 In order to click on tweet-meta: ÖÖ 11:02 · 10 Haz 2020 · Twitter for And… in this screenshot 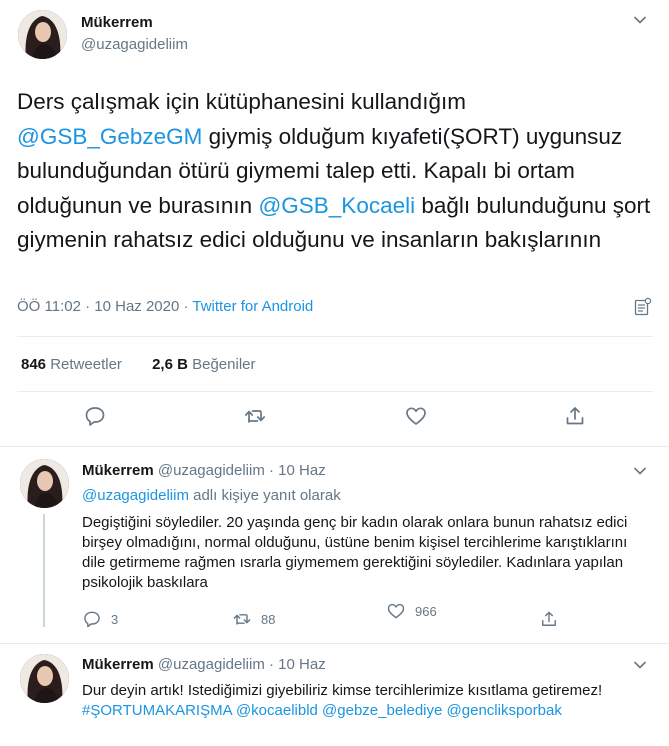, I will do `click(165, 306)`.